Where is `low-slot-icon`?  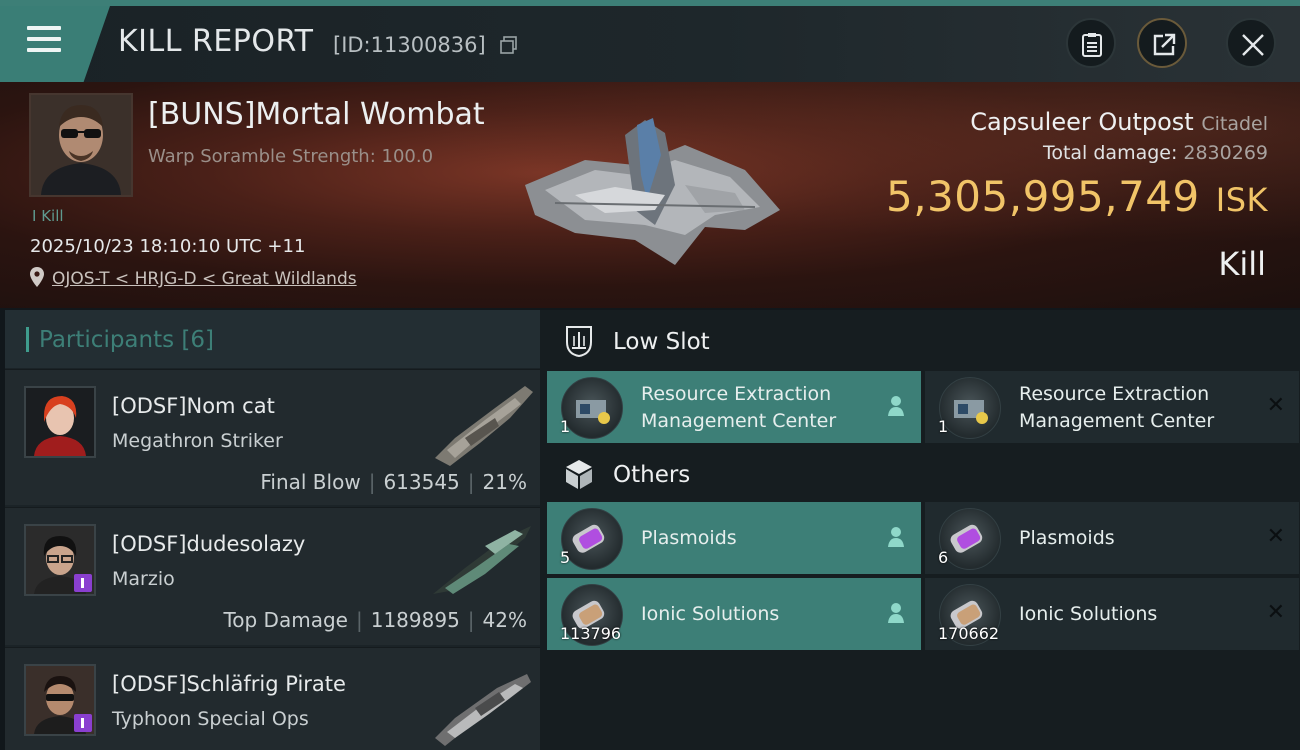
low-slot-icon is located at coordinates (579, 342).